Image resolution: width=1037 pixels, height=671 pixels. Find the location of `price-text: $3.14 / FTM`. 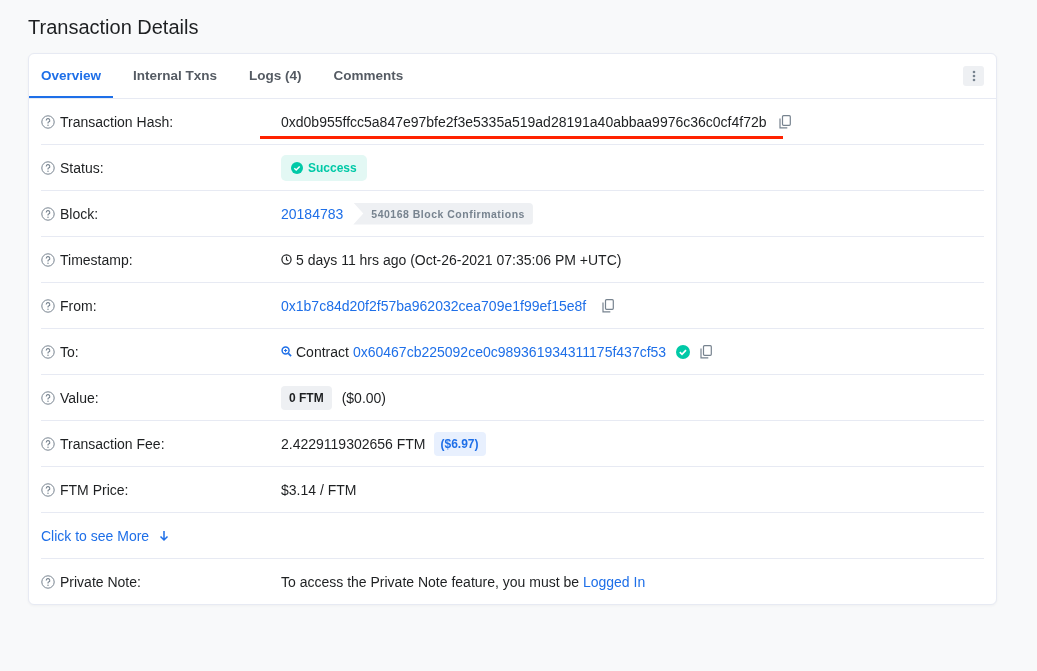

price-text: $3.14 / FTM is located at coordinates (319, 489).